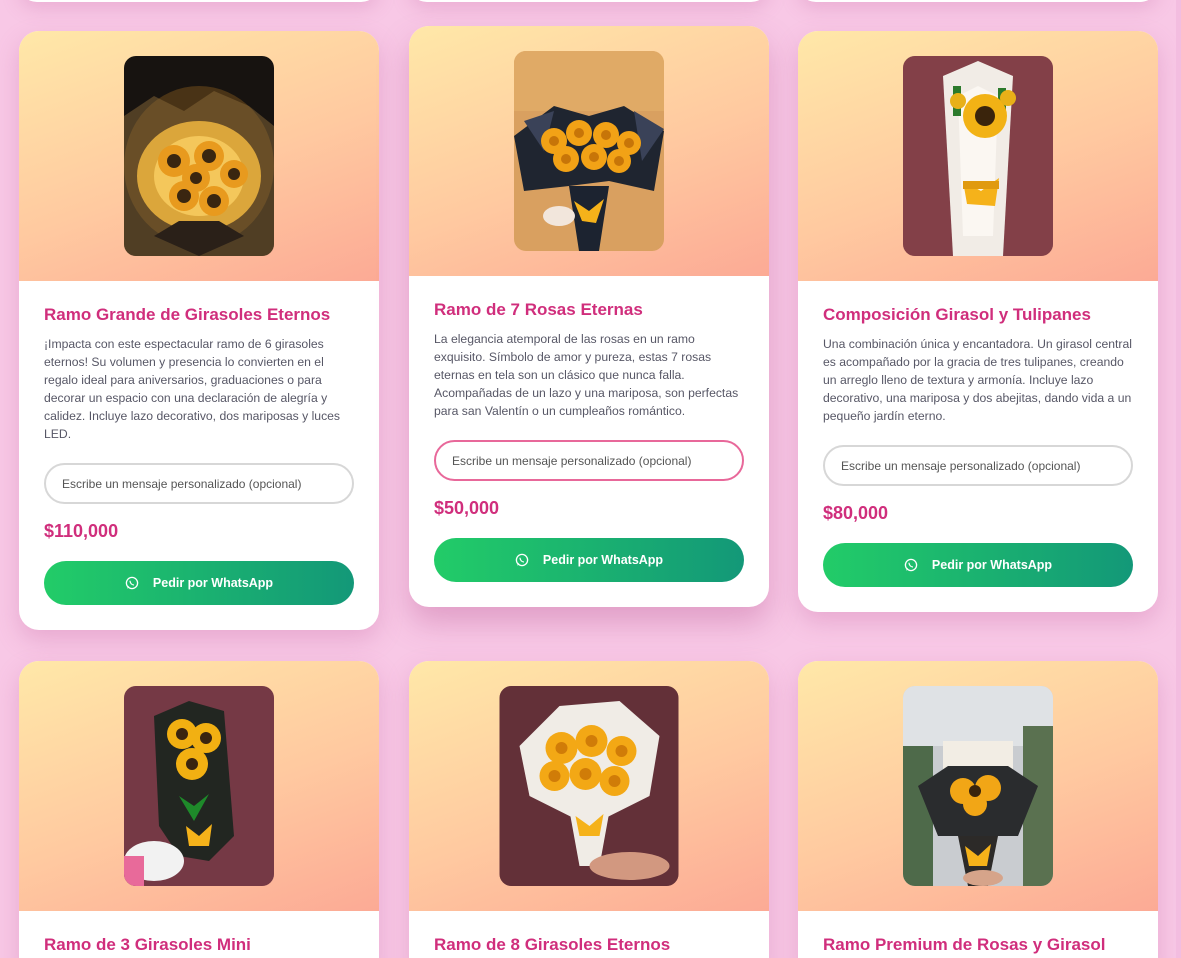  Describe the element at coordinates (552, 944) in the screenshot. I see `product-title: Ramo de 8 Girasoles Eternos` at that location.